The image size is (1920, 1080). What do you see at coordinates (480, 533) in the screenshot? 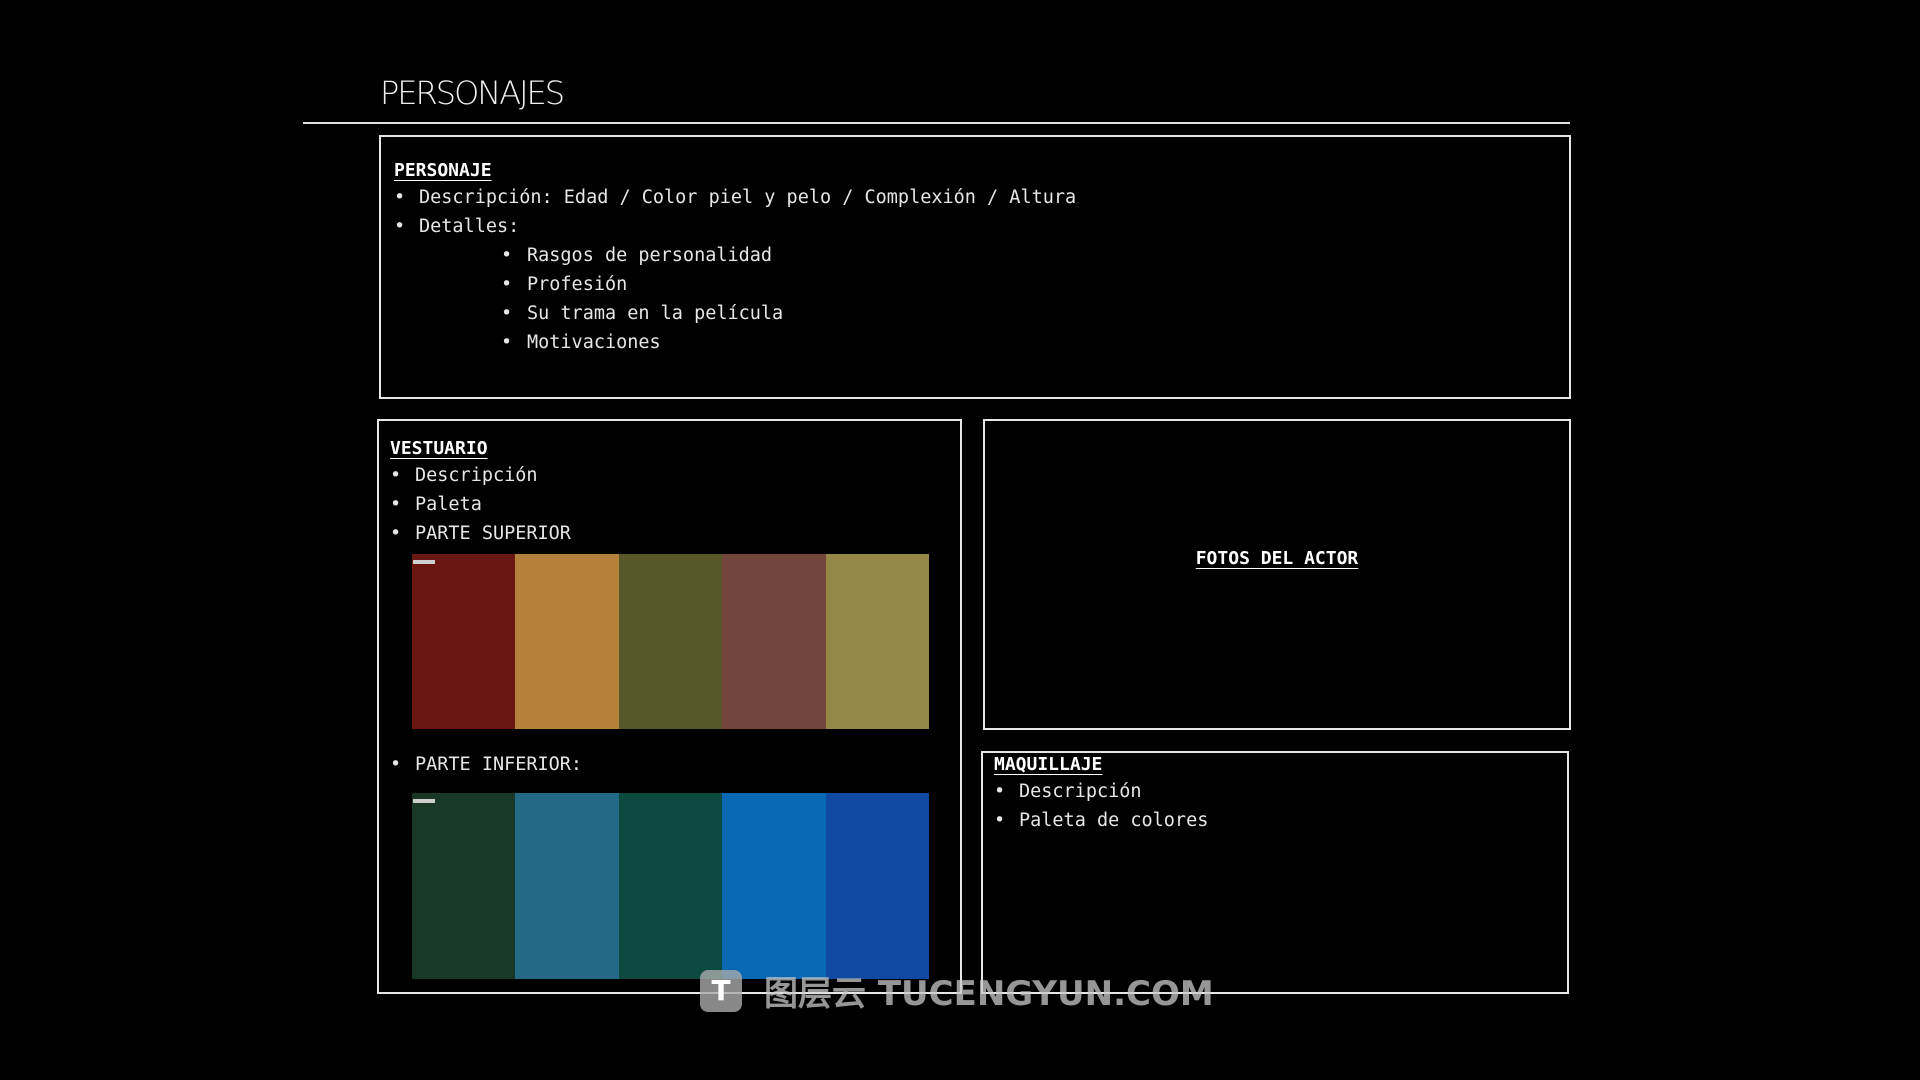
I see `list-item: PARTE SUPERIOR` at bounding box center [480, 533].